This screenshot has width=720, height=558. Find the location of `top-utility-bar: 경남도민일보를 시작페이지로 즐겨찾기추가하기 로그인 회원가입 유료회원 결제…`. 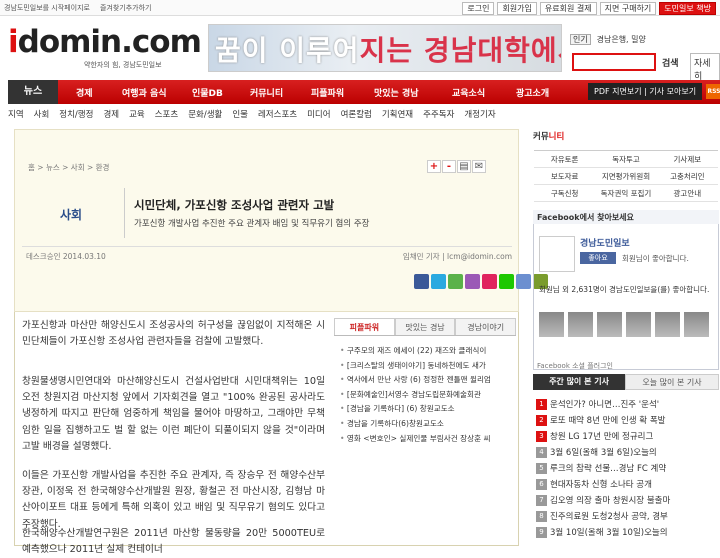

top-utility-bar: 경남도민일보를 시작페이지로 즐겨찾기추가하기 로그인 회원가입 유료회원 결제… is located at coordinates (360, 8).